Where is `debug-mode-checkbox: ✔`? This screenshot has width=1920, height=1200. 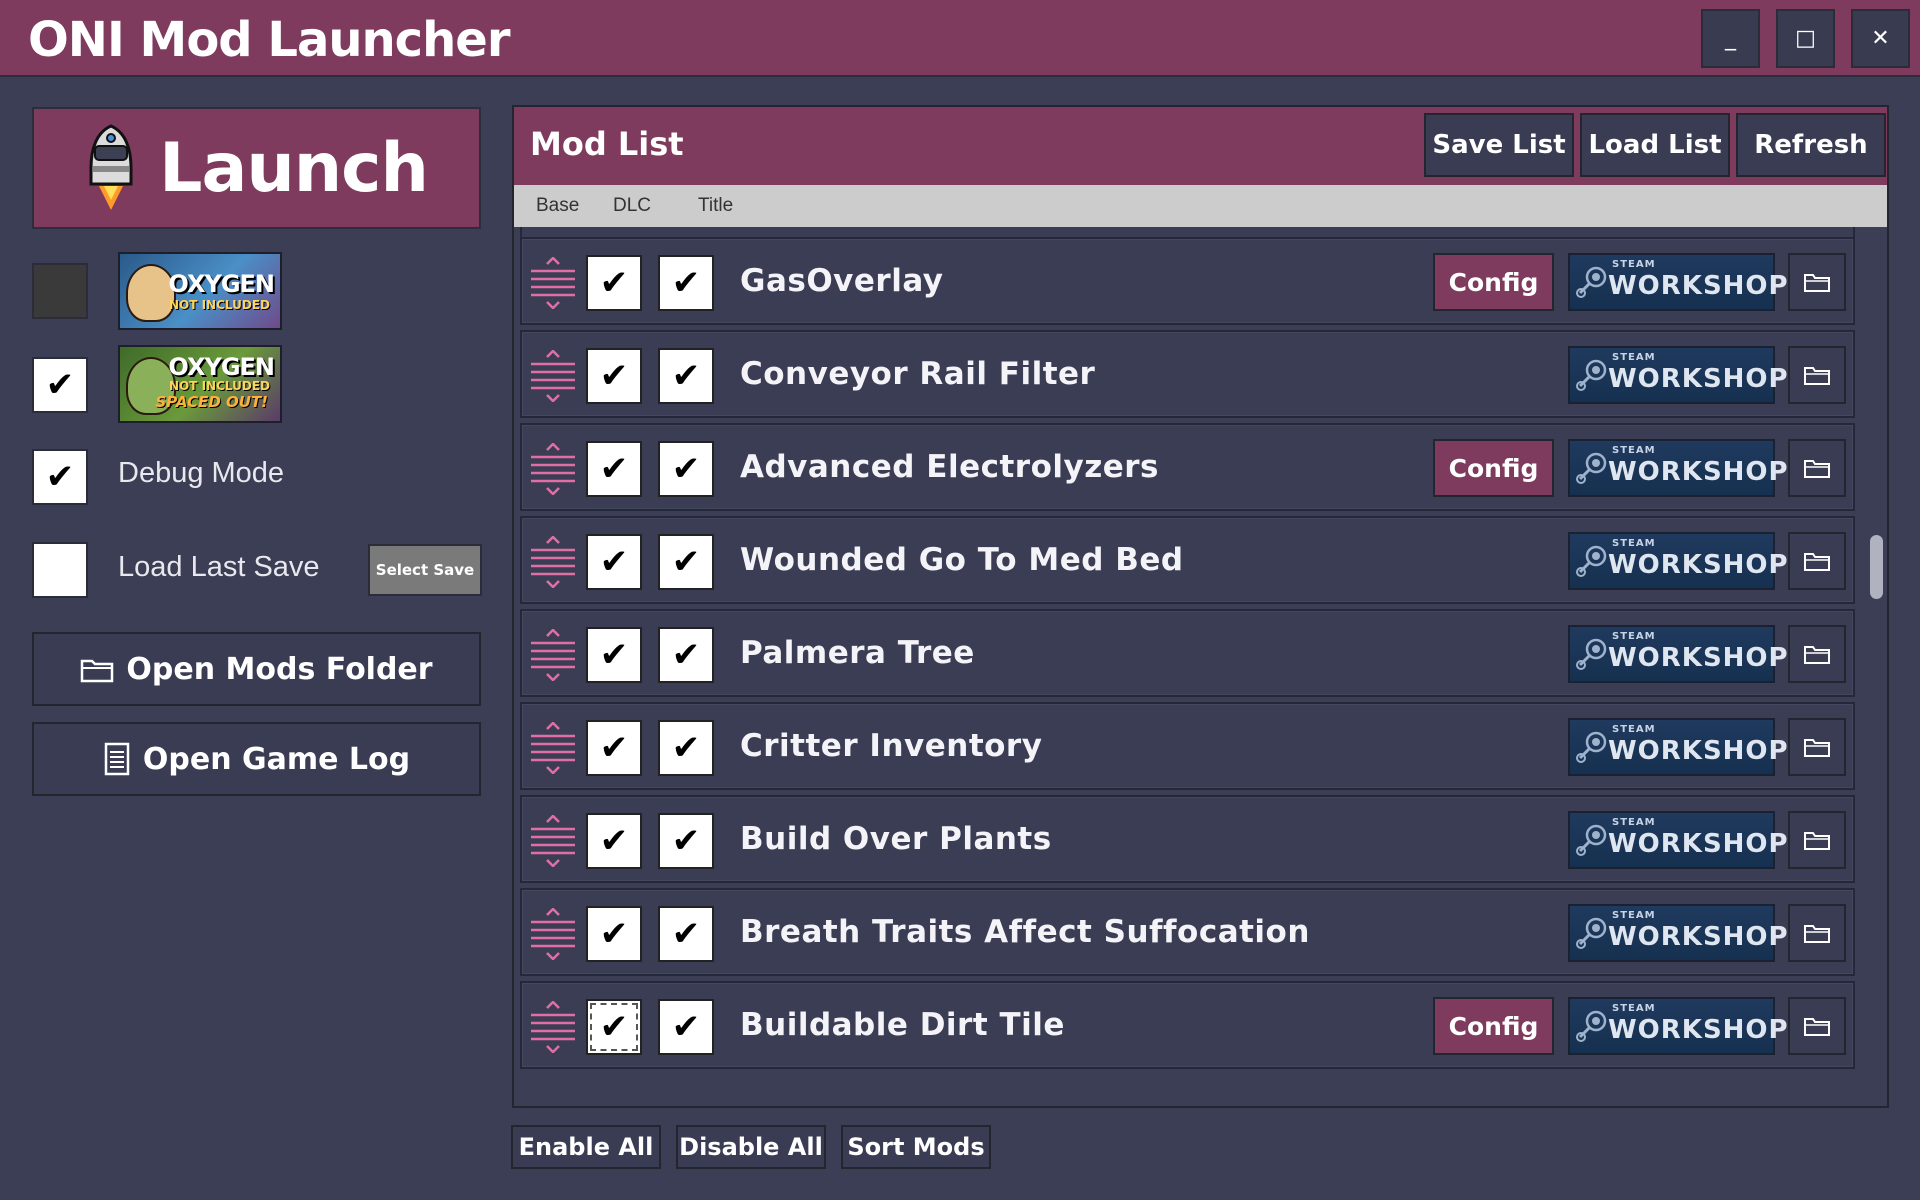 debug-mode-checkbox: ✔ is located at coordinates (60, 477).